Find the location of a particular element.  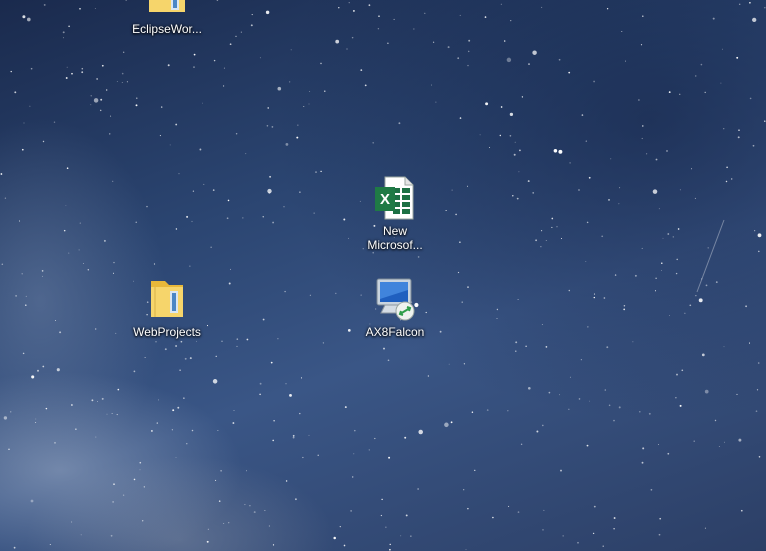

excel-file-icon: X is located at coordinates (394, 198).